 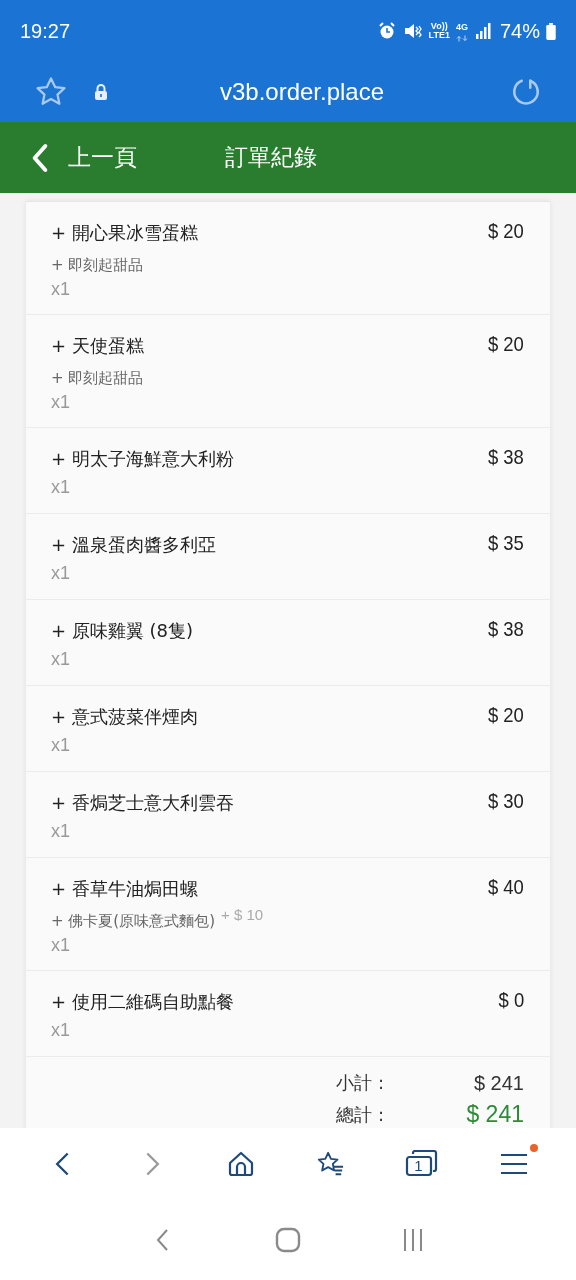 I want to click on clock-time: 19:27, so click(x=45, y=31).